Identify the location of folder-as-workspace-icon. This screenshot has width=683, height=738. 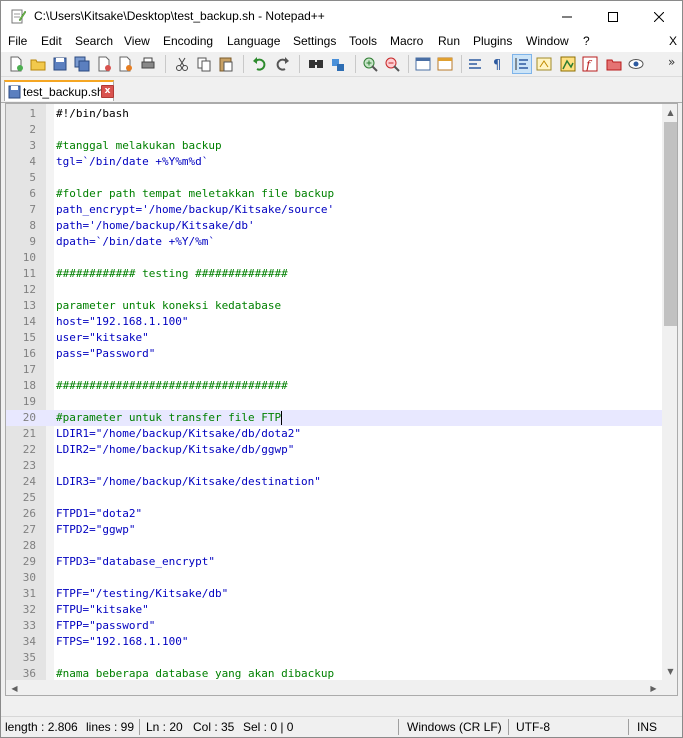
(614, 64).